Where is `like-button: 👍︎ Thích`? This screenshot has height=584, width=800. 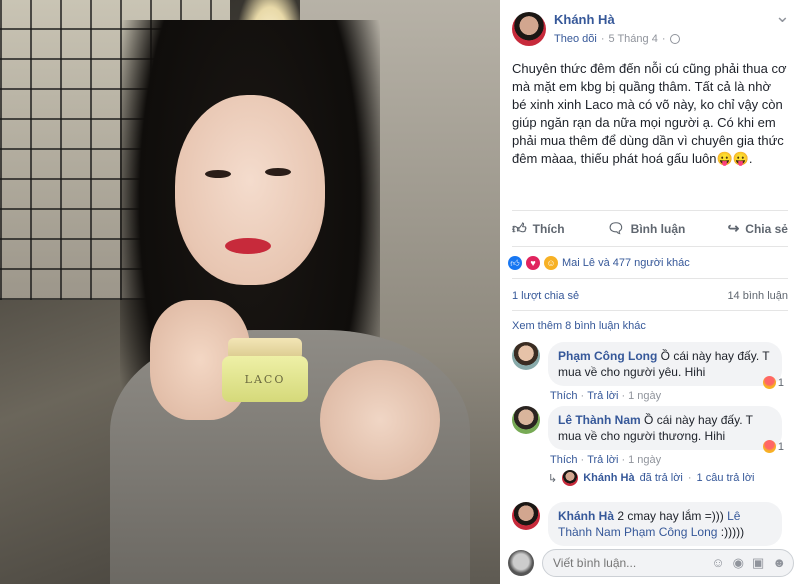 like-button: 👍︎ Thích is located at coordinates (538, 228).